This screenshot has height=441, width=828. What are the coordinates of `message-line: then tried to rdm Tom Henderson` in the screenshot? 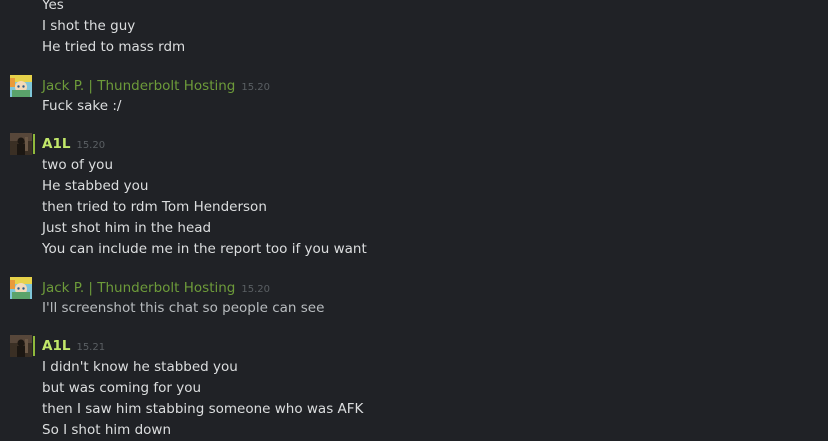 It's located at (154, 207).